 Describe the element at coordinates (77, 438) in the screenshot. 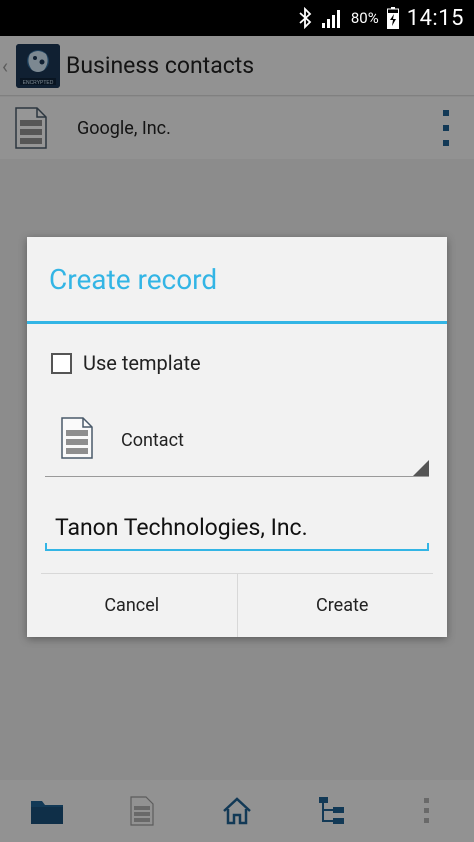

I see `document-icon` at that location.